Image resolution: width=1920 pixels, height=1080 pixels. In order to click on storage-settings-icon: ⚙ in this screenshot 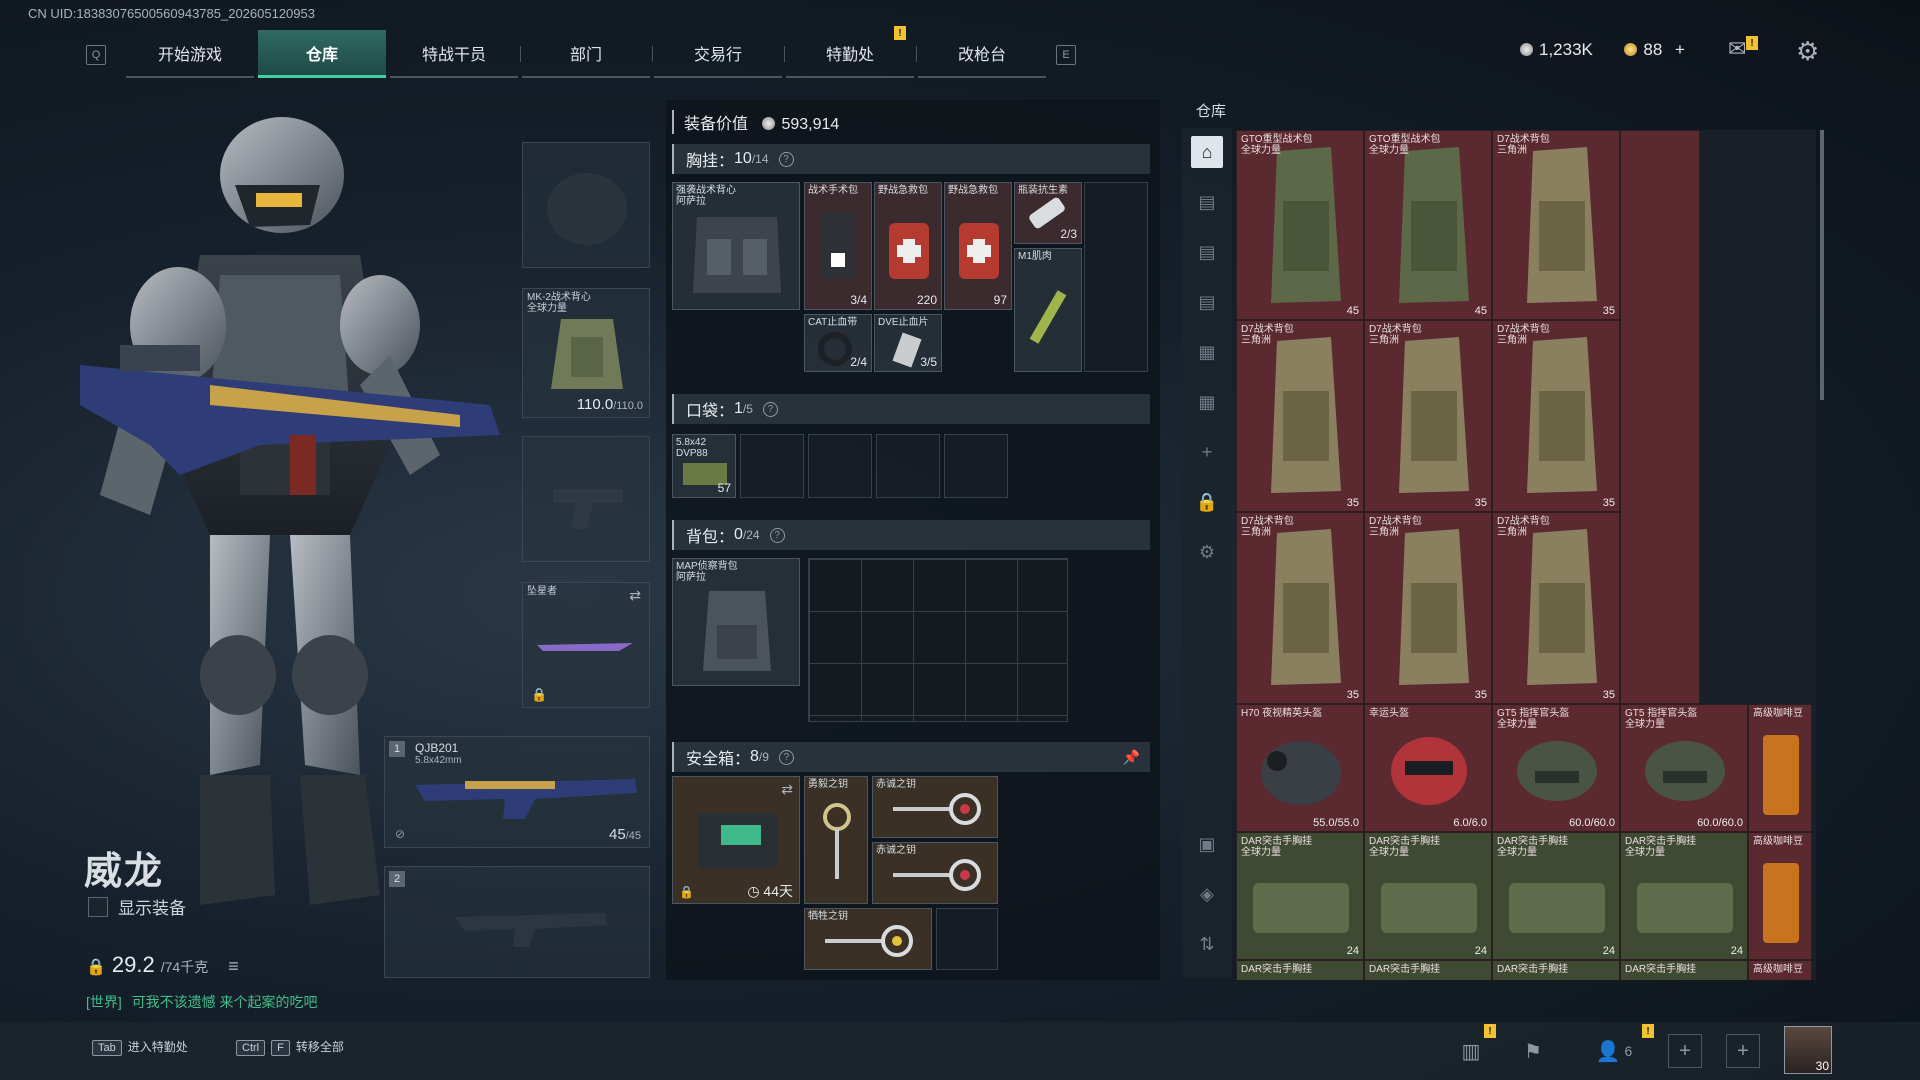, I will do `click(1207, 552)`.